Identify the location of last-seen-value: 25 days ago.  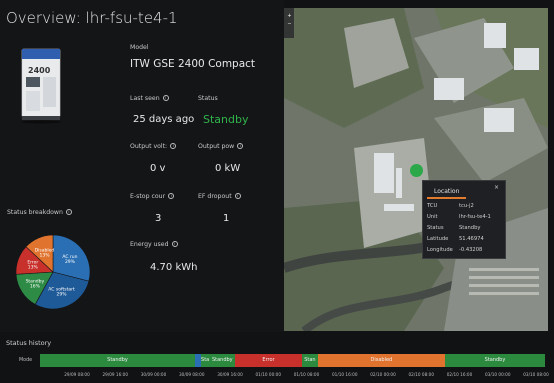
(164, 119).